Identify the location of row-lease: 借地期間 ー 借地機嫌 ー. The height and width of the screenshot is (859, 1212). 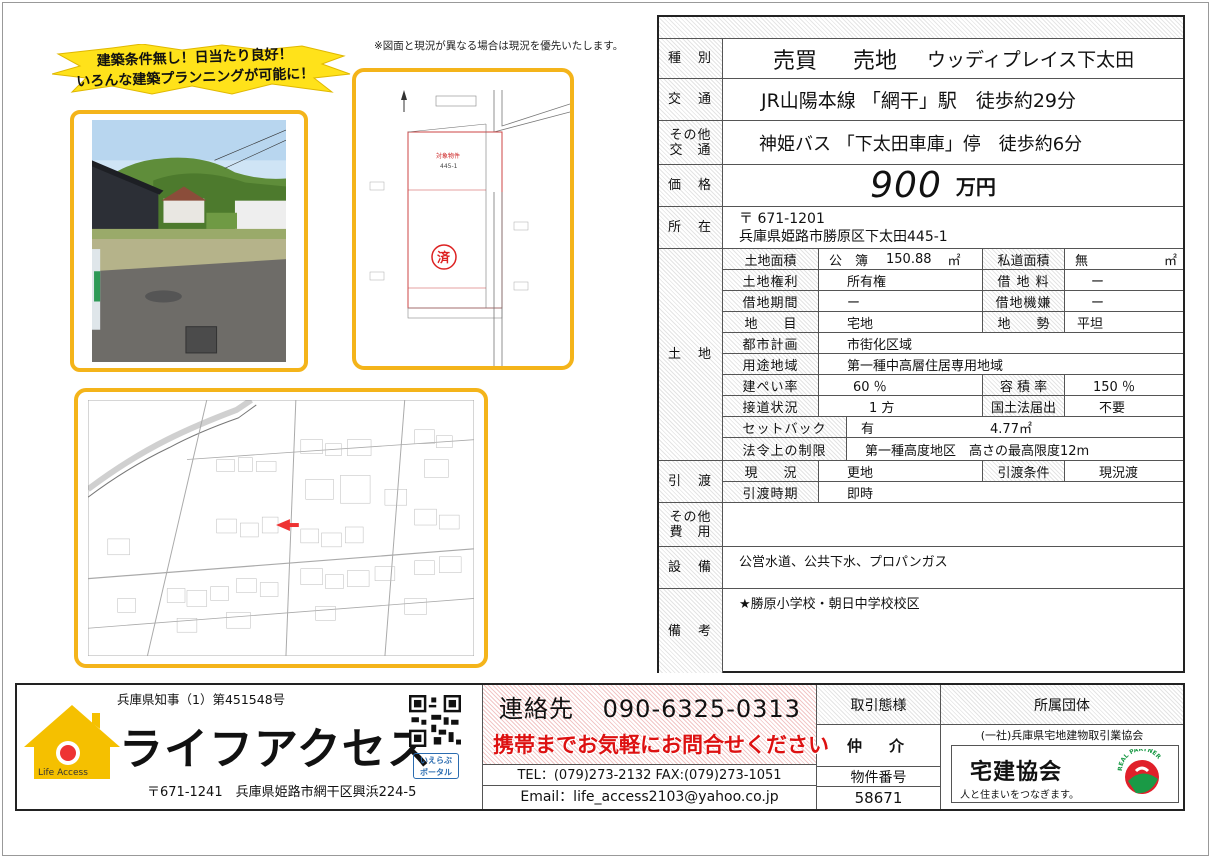
(953, 301).